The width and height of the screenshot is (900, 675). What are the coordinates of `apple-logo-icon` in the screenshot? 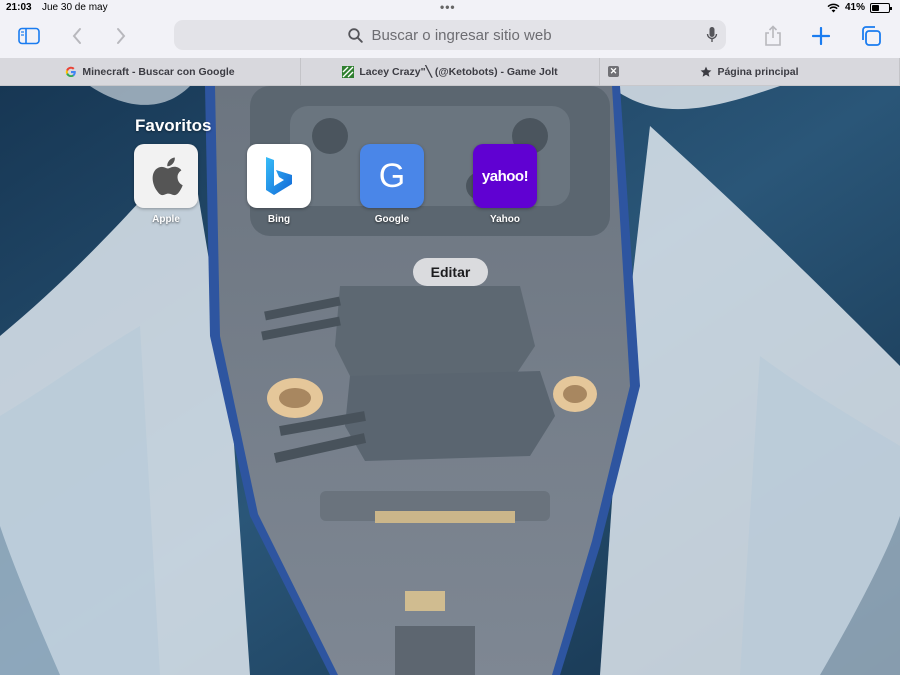 It's located at (166, 176).